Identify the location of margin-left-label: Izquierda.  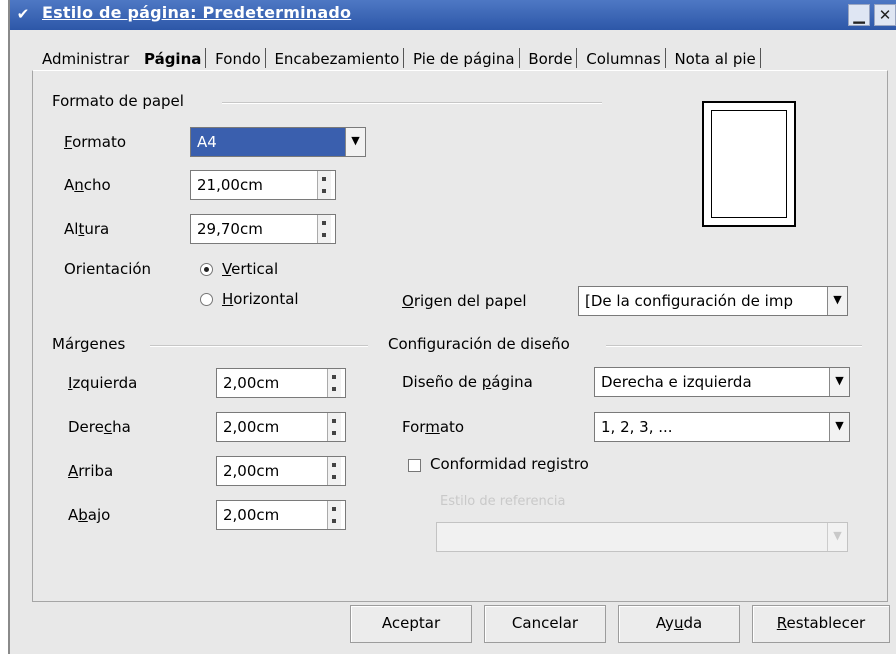
(103, 383).